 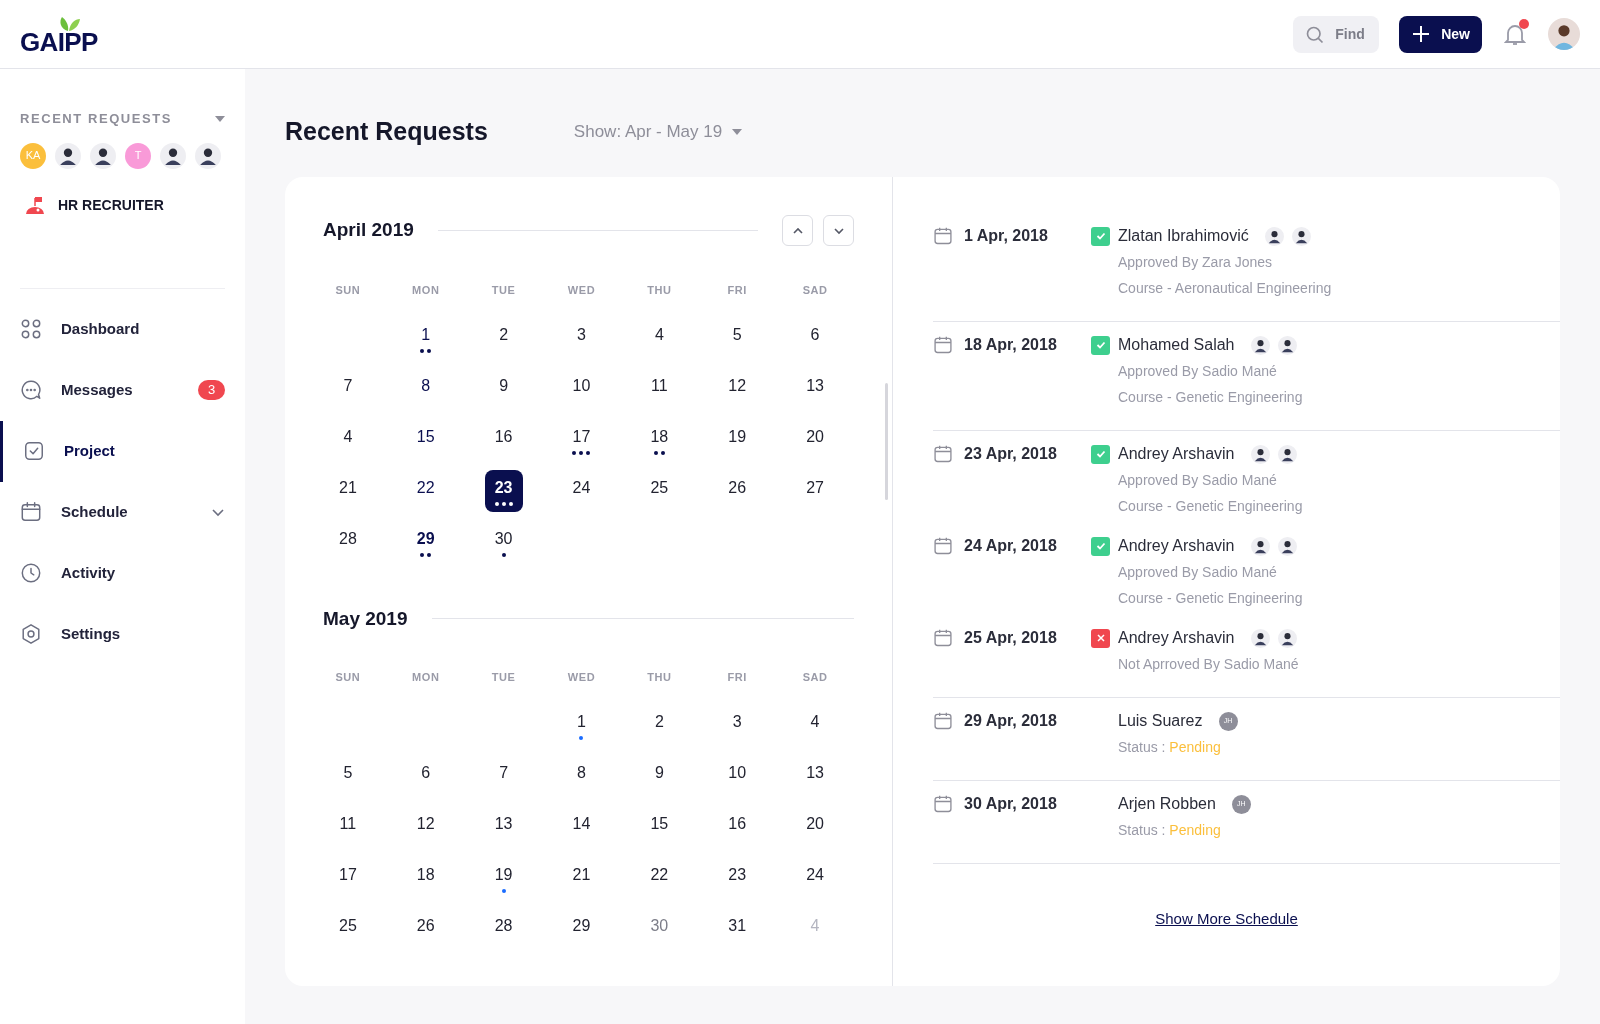 What do you see at coordinates (1183, 236) in the screenshot?
I see `person-name: Zlatan Ibrahimović` at bounding box center [1183, 236].